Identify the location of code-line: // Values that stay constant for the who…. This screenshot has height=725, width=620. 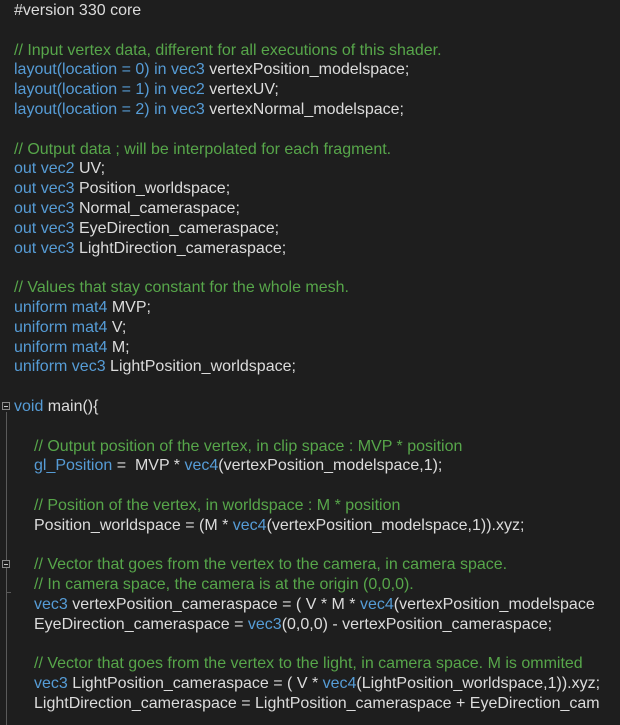
(310, 288).